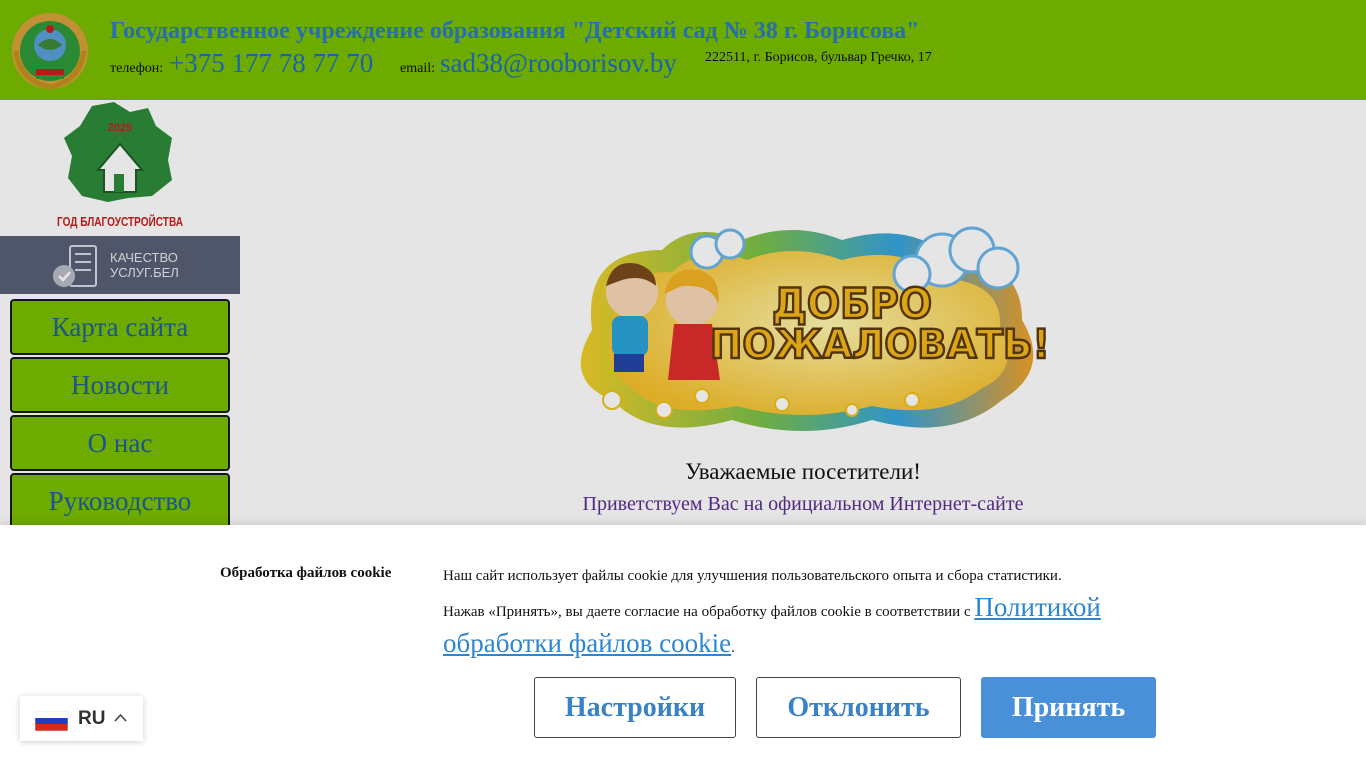 This screenshot has height=768, width=1366. I want to click on language-switcher: RU, so click(81, 718).